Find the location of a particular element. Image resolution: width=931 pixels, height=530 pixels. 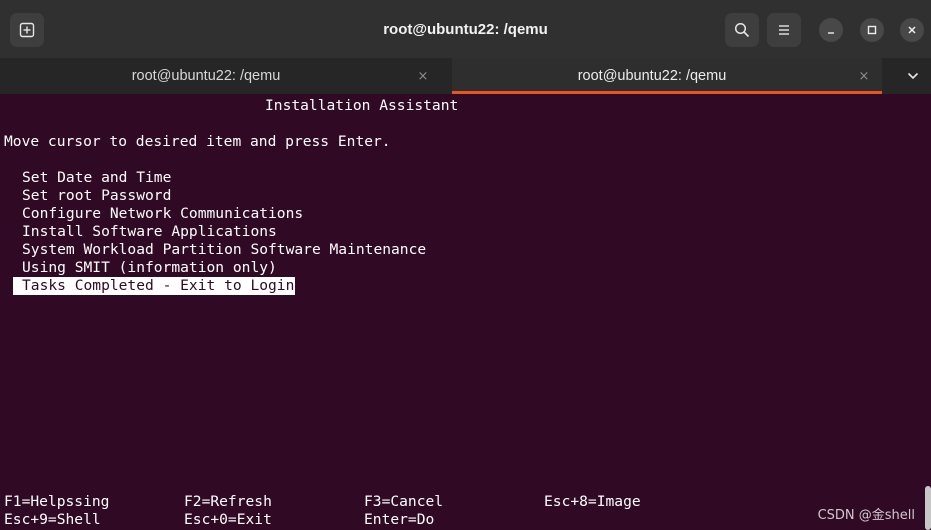

chevron-down-icon is located at coordinates (913, 76).